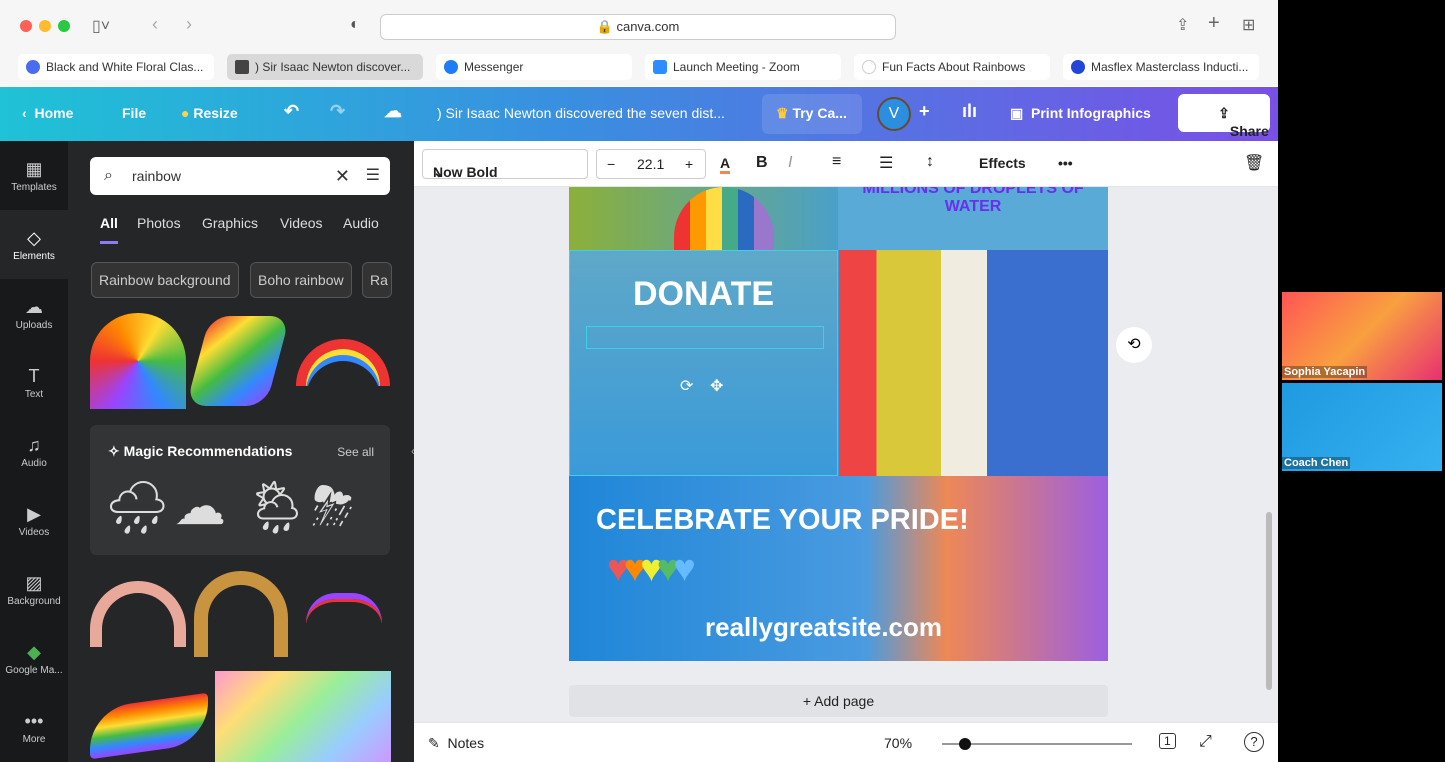 This screenshot has height=762, width=1445. Describe the element at coordinates (134, 113) in the screenshot. I see `file-menu: File` at that location.